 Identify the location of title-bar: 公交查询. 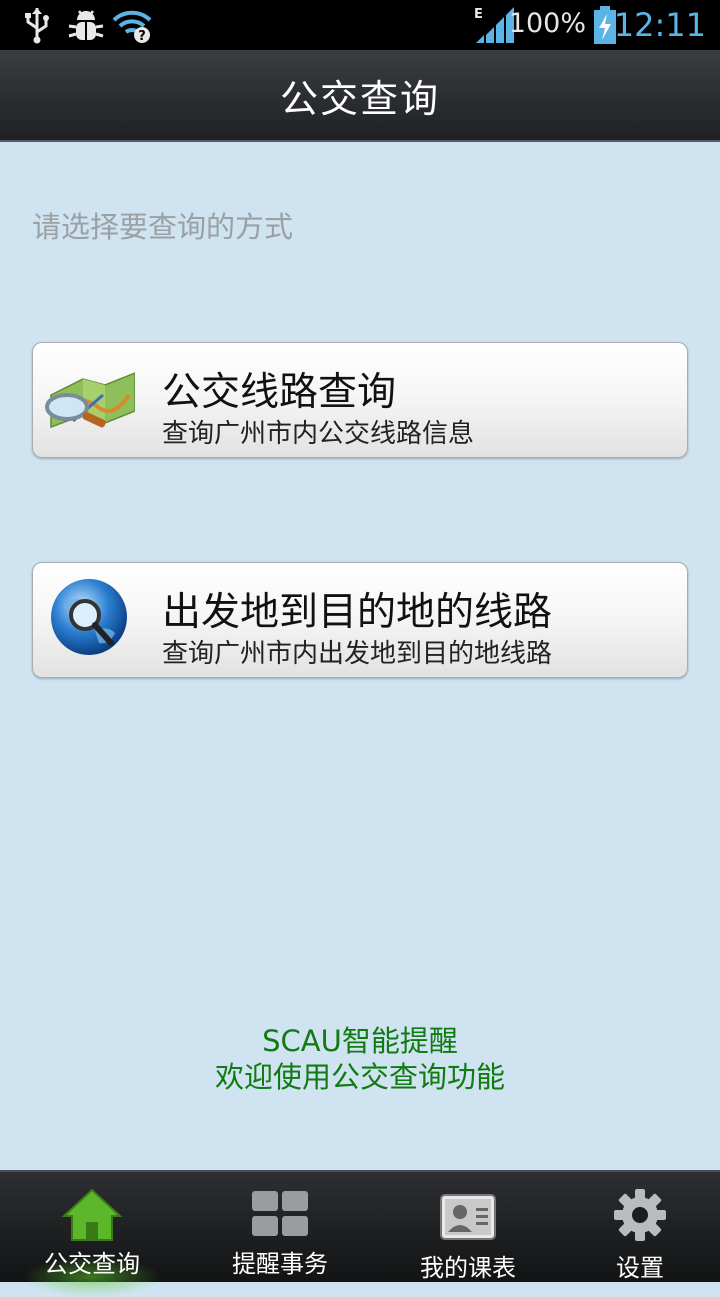
(360, 96).